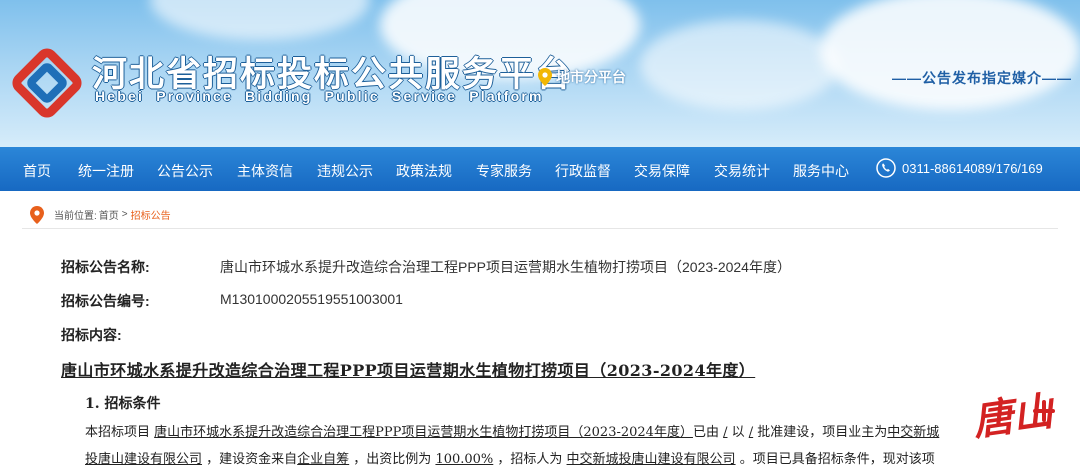  Describe the element at coordinates (651, 459) in the screenshot. I see `tenderer-name: 中交新城投唐山建设有限公司` at that location.